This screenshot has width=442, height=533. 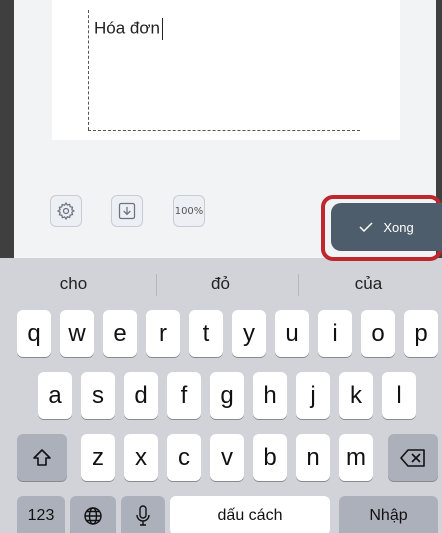 I want to click on document-text: Hóa đơn, so click(x=129, y=29).